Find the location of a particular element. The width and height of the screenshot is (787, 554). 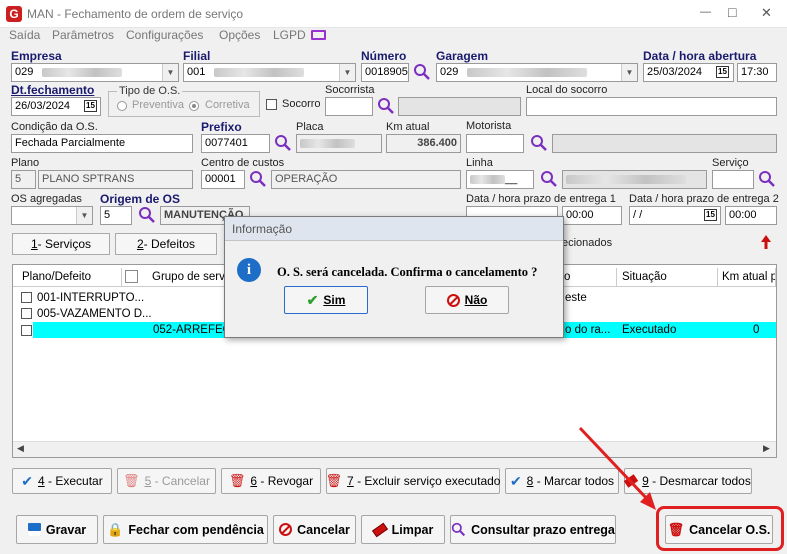

scroll-left-icon: ◀ is located at coordinates (20, 448).